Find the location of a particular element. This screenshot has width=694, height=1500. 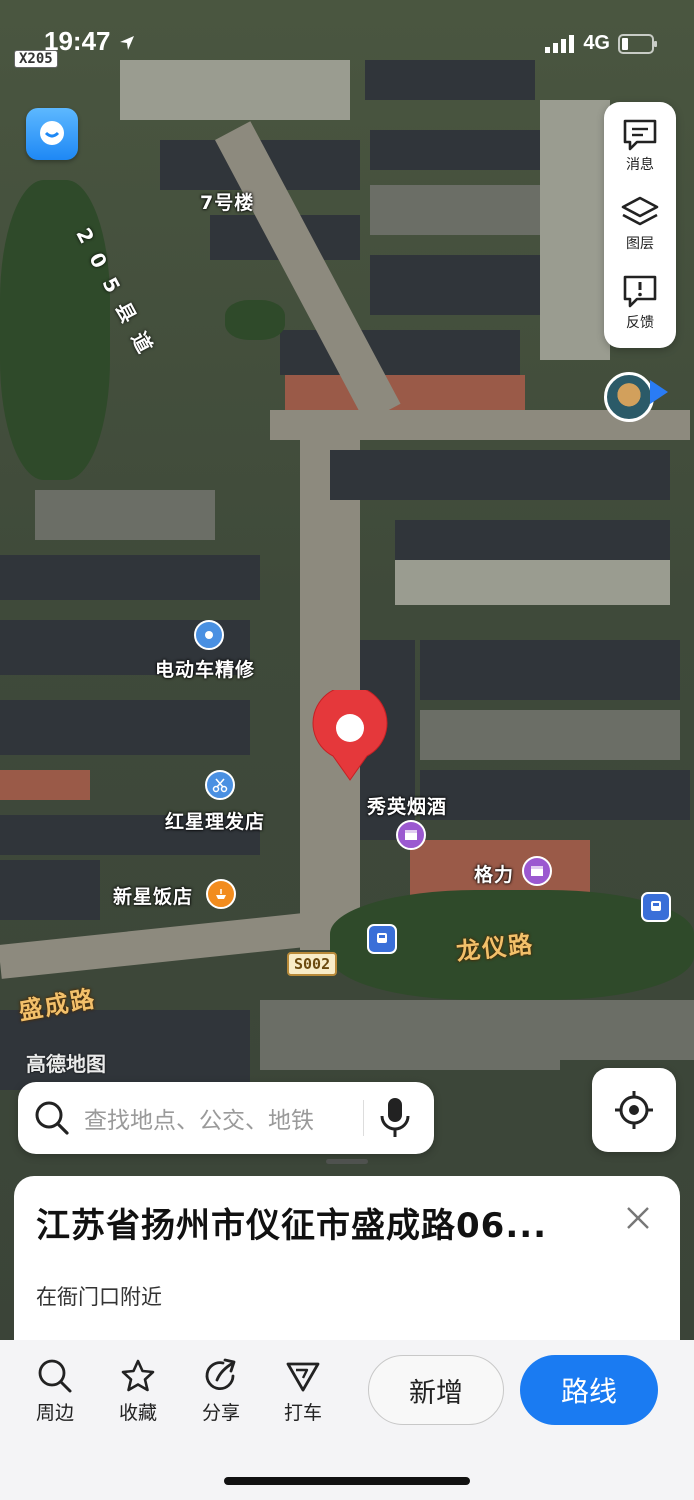

messages-button: 消息 is located at coordinates (640, 146).